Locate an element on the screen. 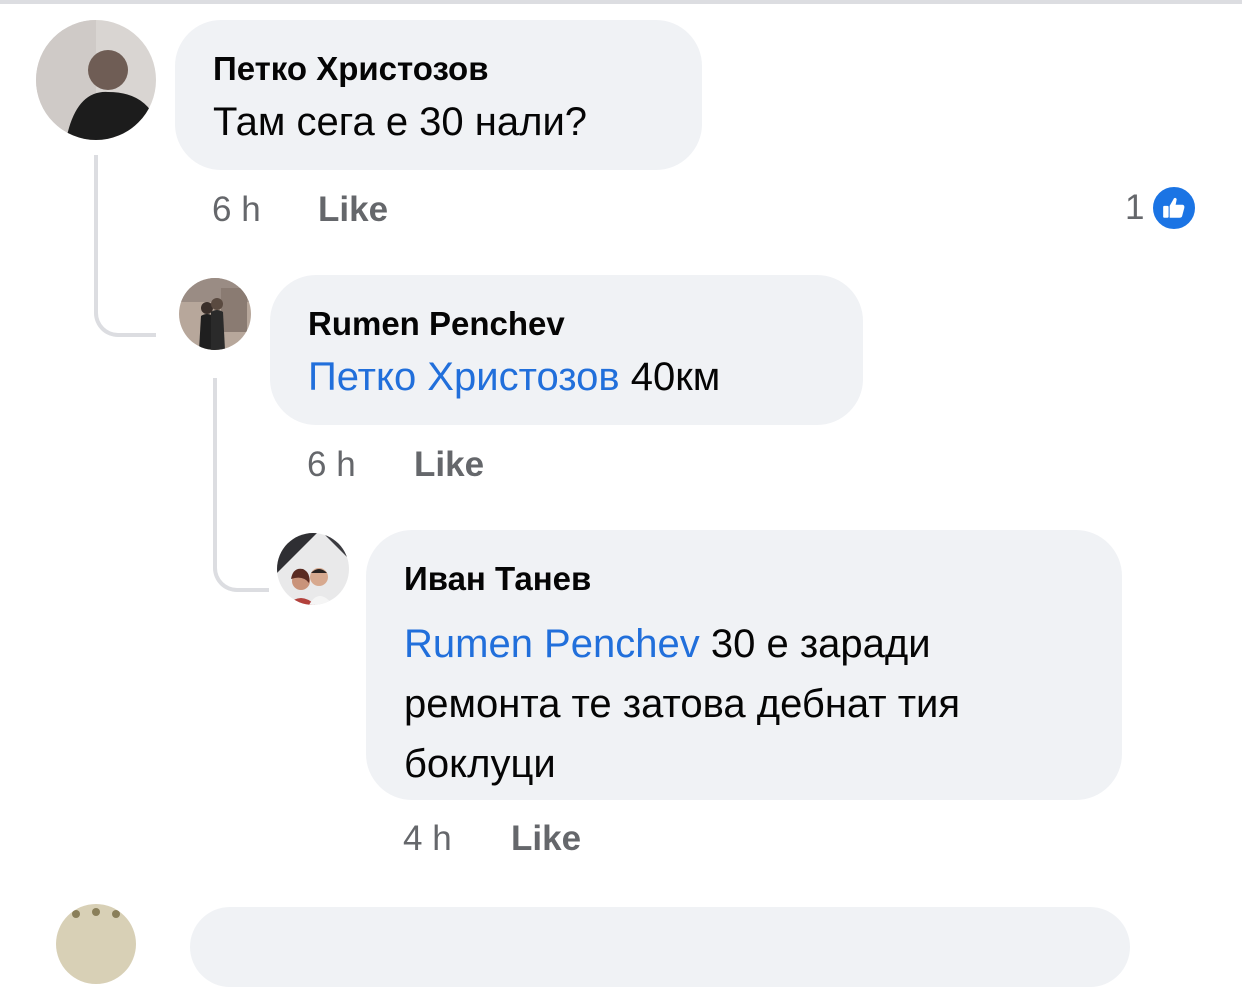 The image size is (1242, 987). mention-link: Петко Христозов is located at coordinates (464, 377).